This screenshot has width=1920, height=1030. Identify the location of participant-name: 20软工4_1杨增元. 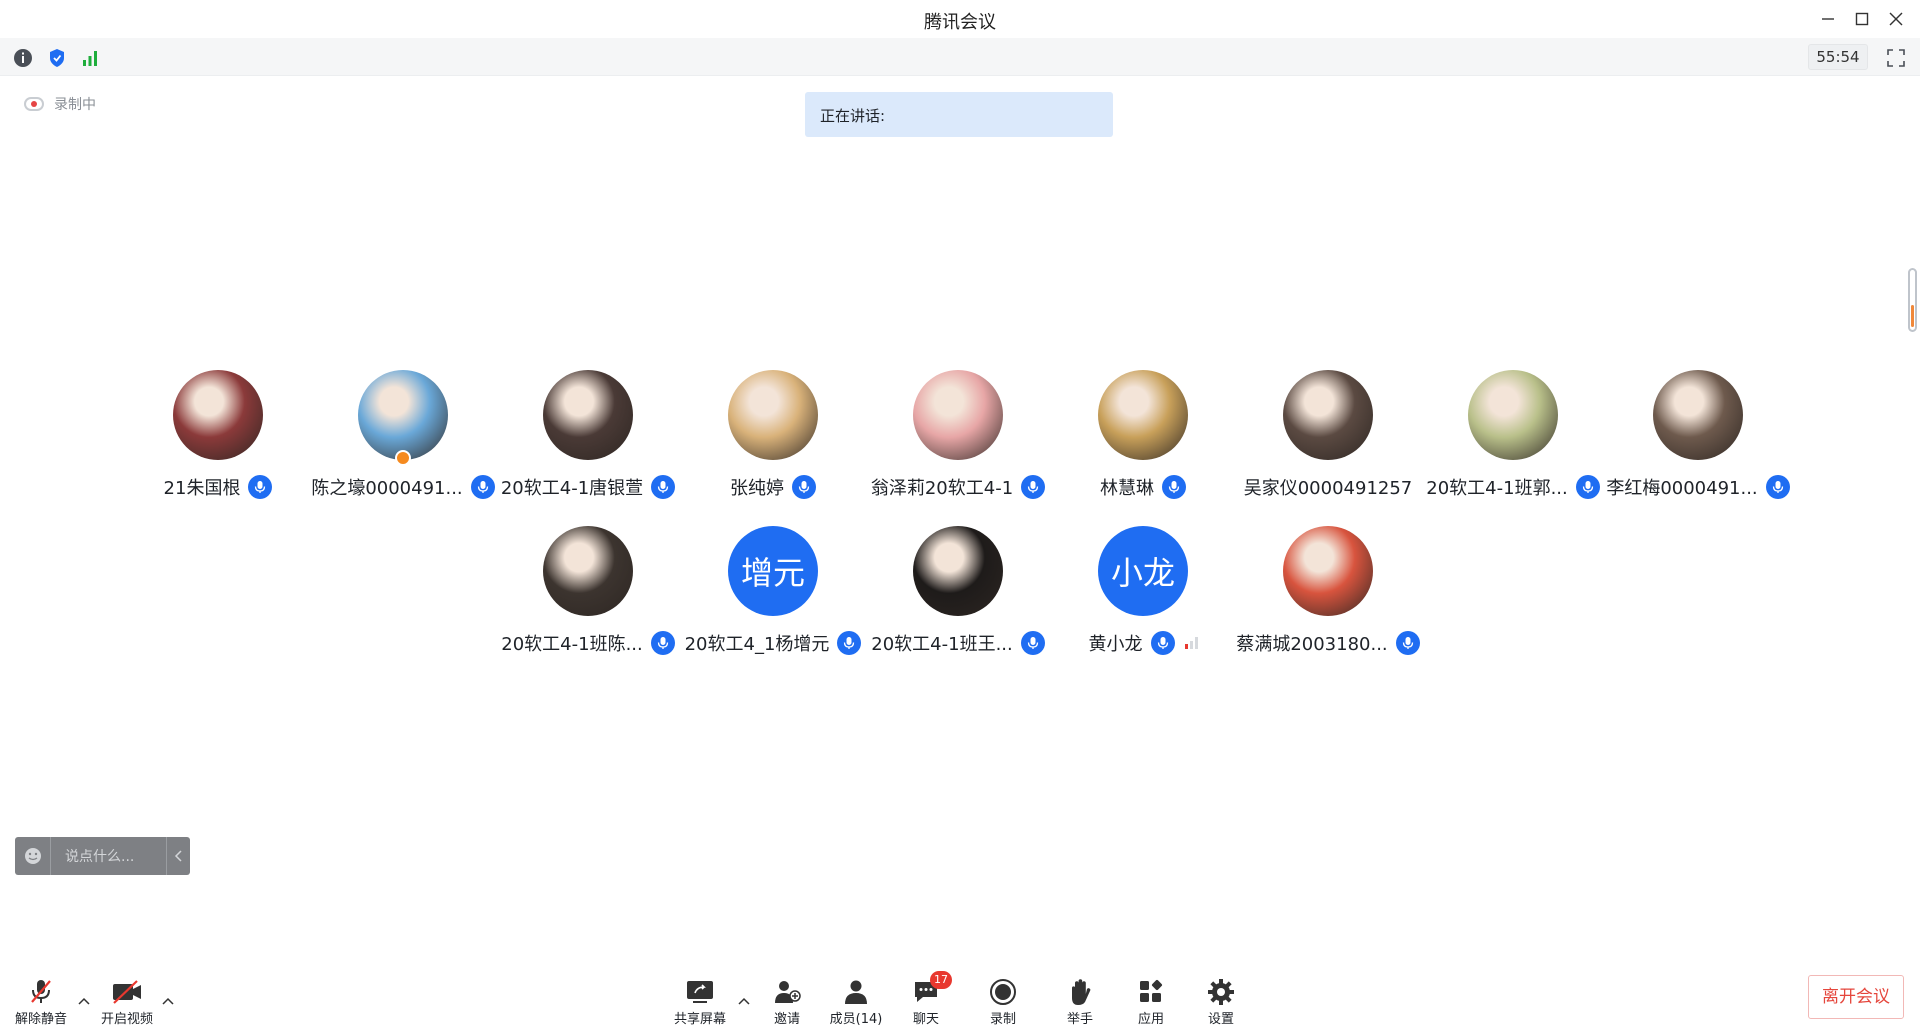
(757, 644).